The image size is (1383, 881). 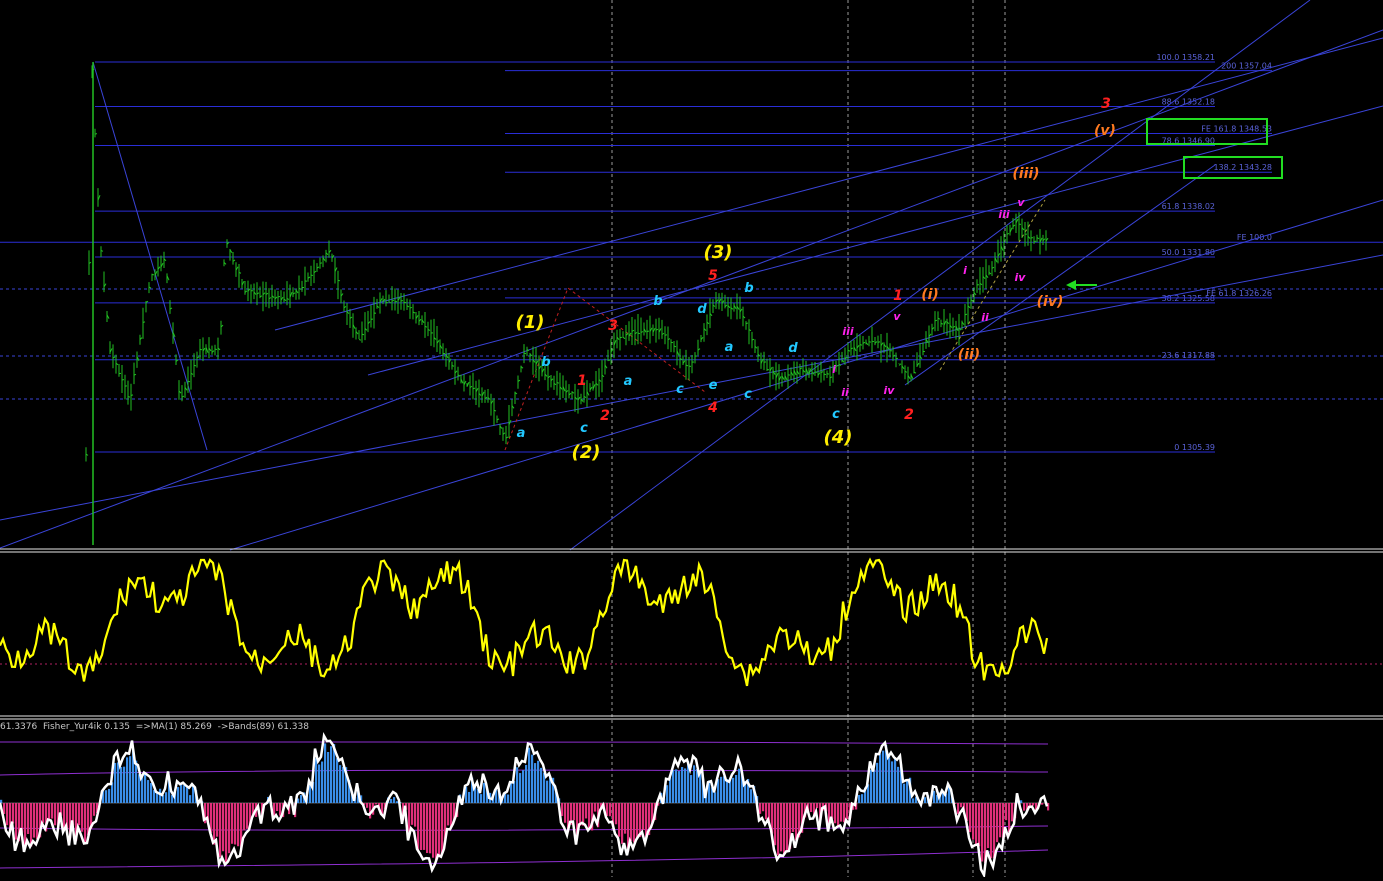 What do you see at coordinates (523, 623) in the screenshot?
I see `oscillator-line` at bounding box center [523, 623].